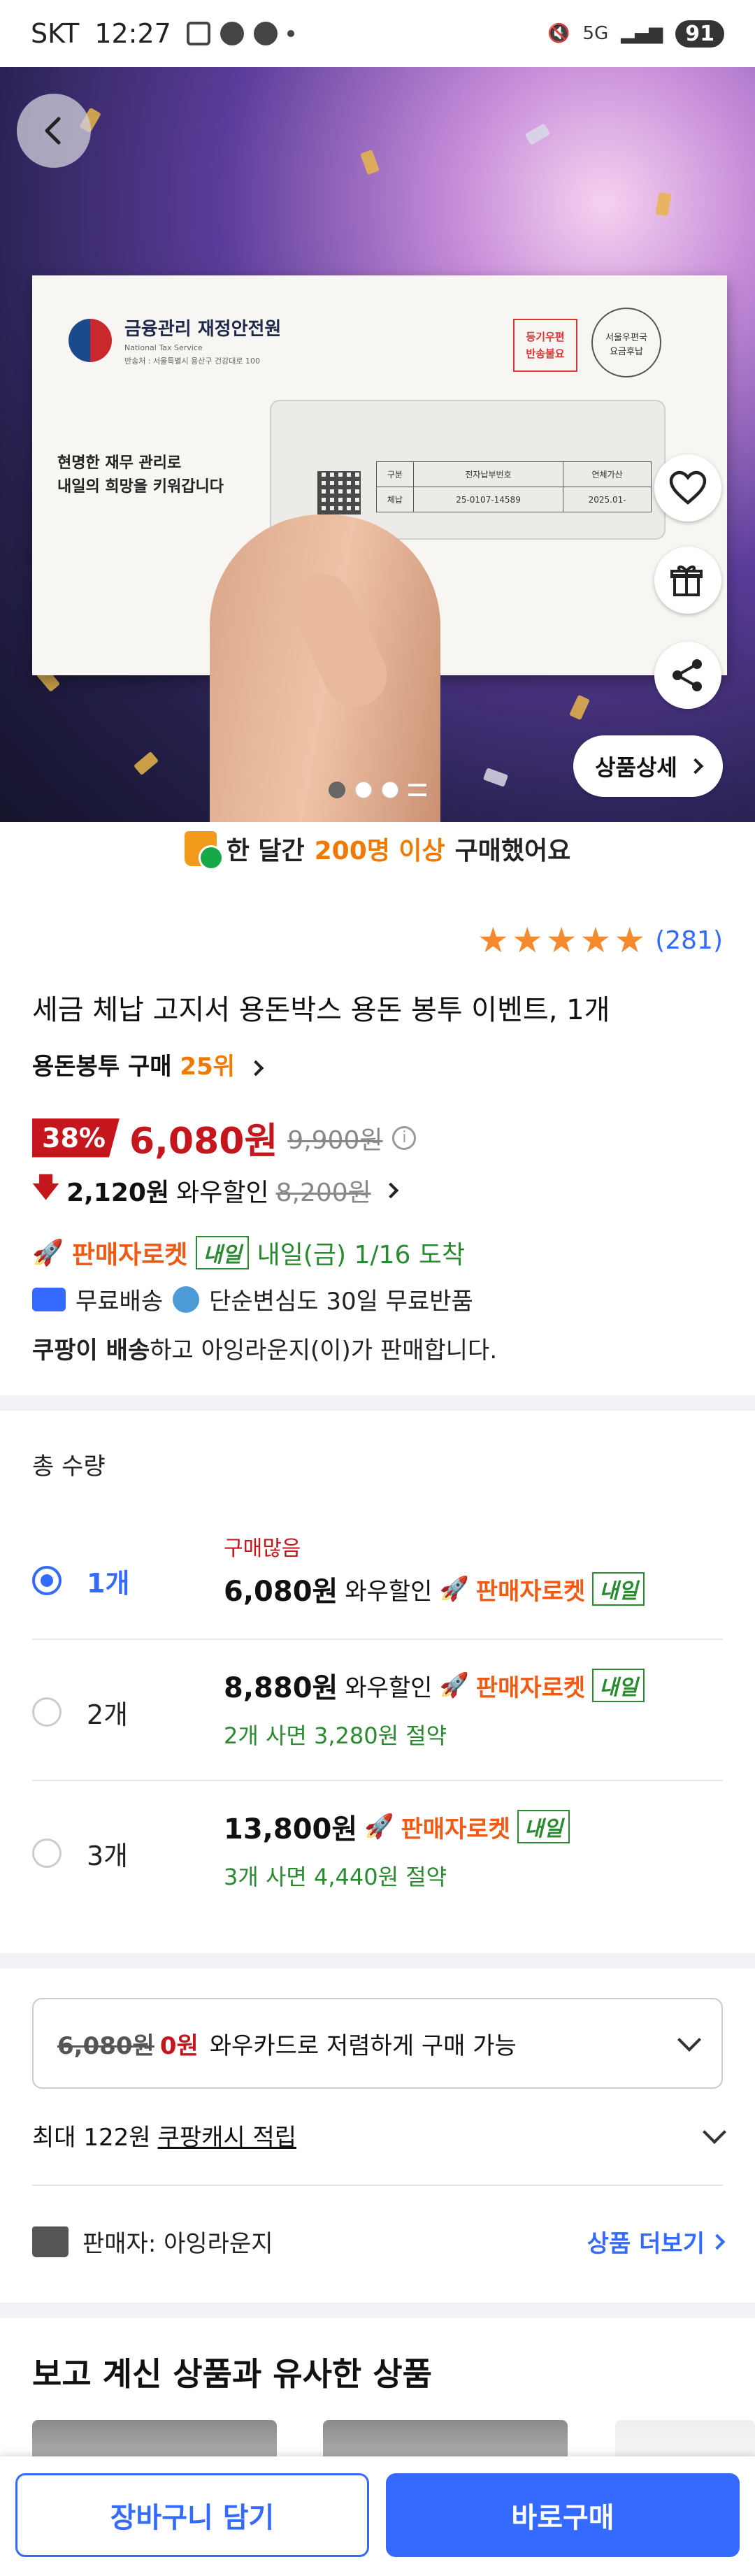 The height and width of the screenshot is (2576, 755). What do you see at coordinates (192, 361) in the screenshot?
I see `org-address: 반송처 : 서울특별시 용산구 건강대로 100` at bounding box center [192, 361].